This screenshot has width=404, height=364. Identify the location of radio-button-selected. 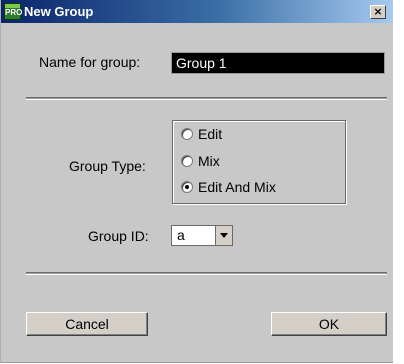
(187, 187).